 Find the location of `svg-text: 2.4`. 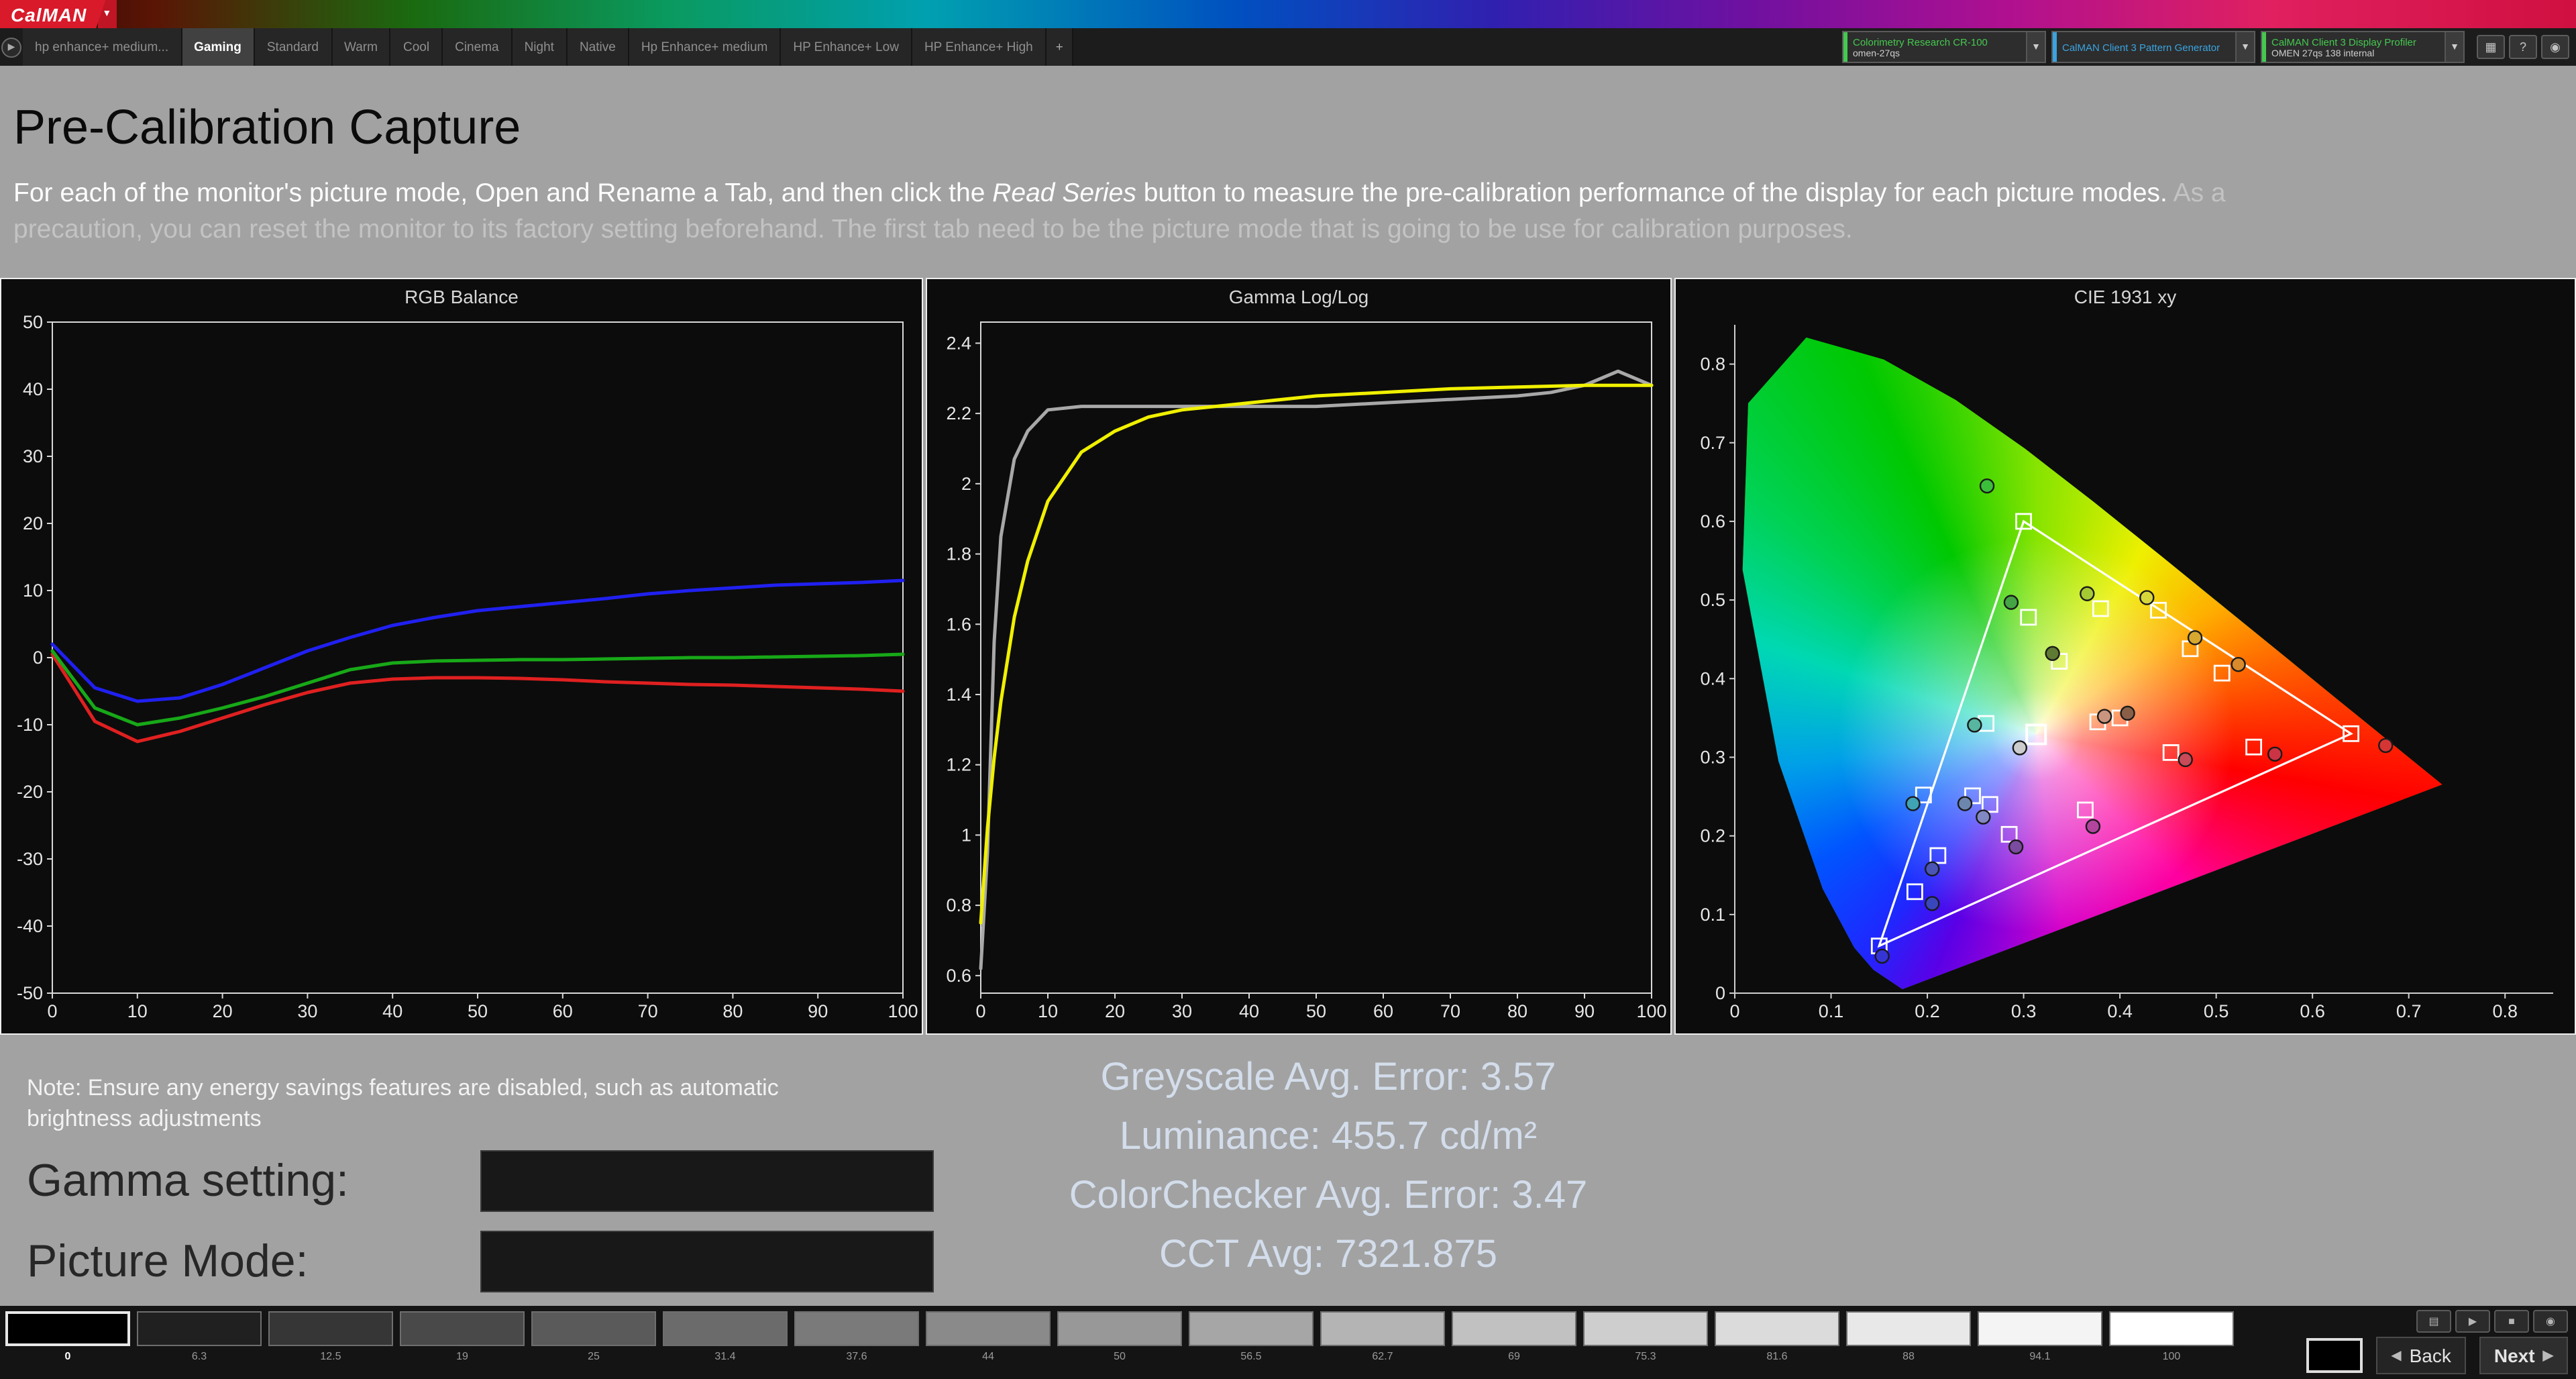

svg-text: 2.4 is located at coordinates (958, 343).